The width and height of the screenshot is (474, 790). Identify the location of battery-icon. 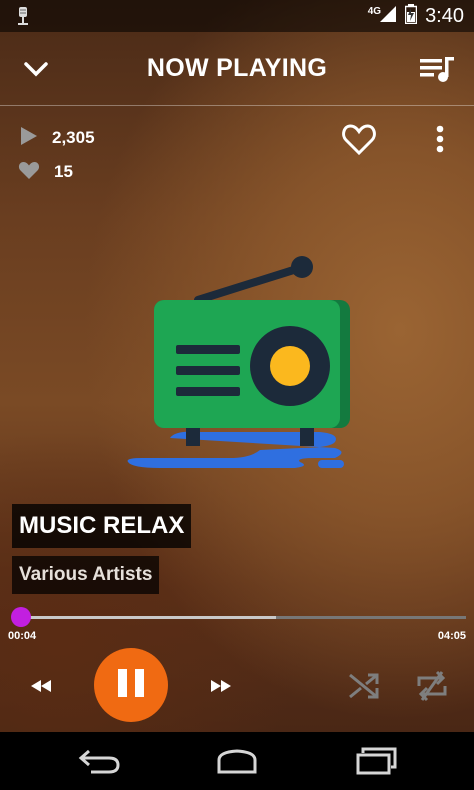
(411, 16).